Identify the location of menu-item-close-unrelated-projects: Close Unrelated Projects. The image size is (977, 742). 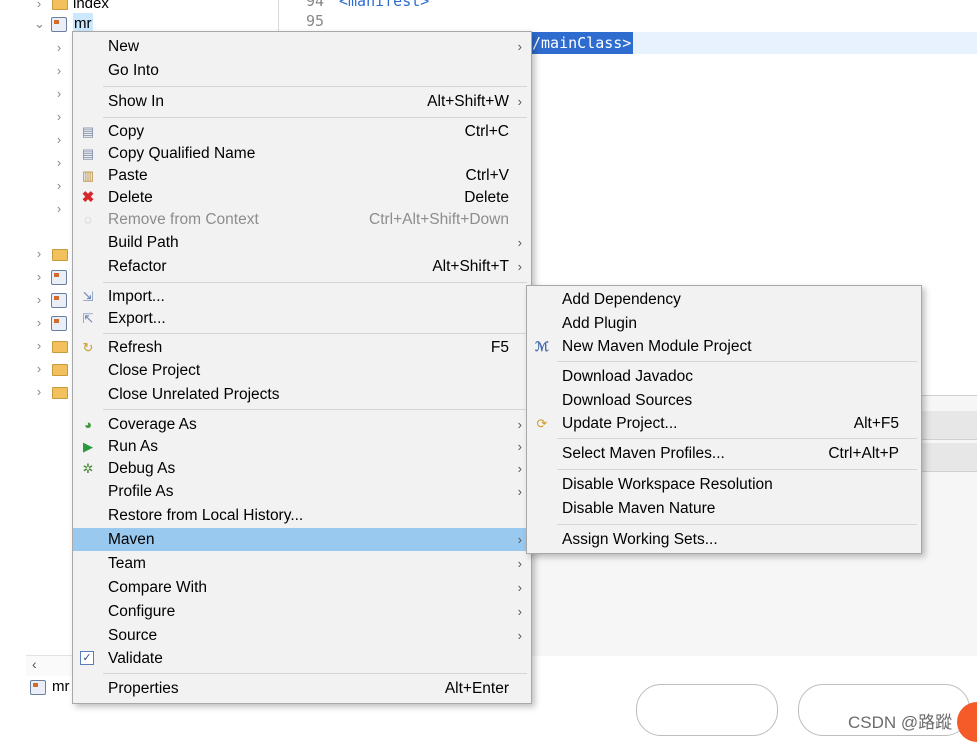
(302, 394).